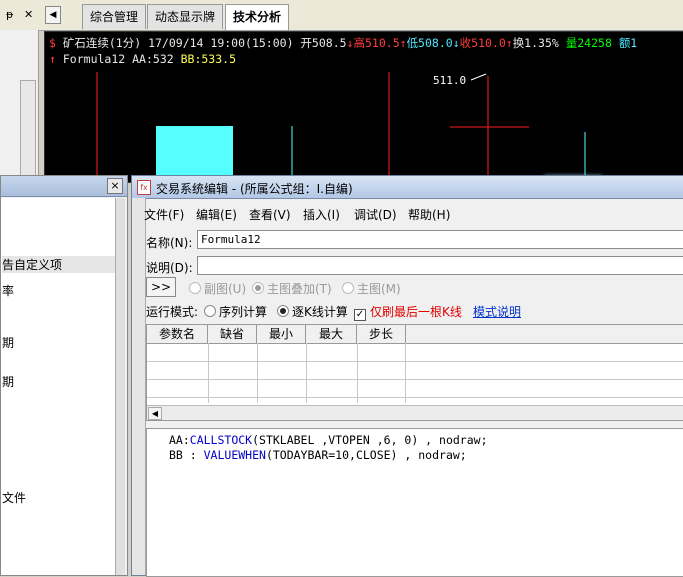  I want to click on menu-file: 文件(F), so click(164, 214).